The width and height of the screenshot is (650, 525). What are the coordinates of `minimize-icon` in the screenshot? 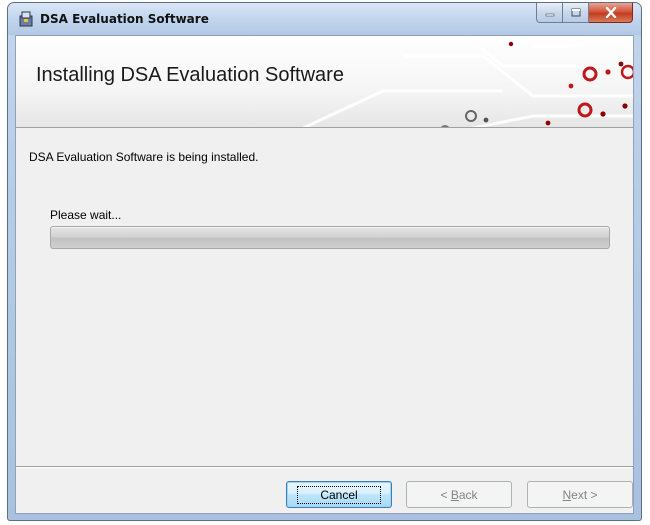 It's located at (549, 14).